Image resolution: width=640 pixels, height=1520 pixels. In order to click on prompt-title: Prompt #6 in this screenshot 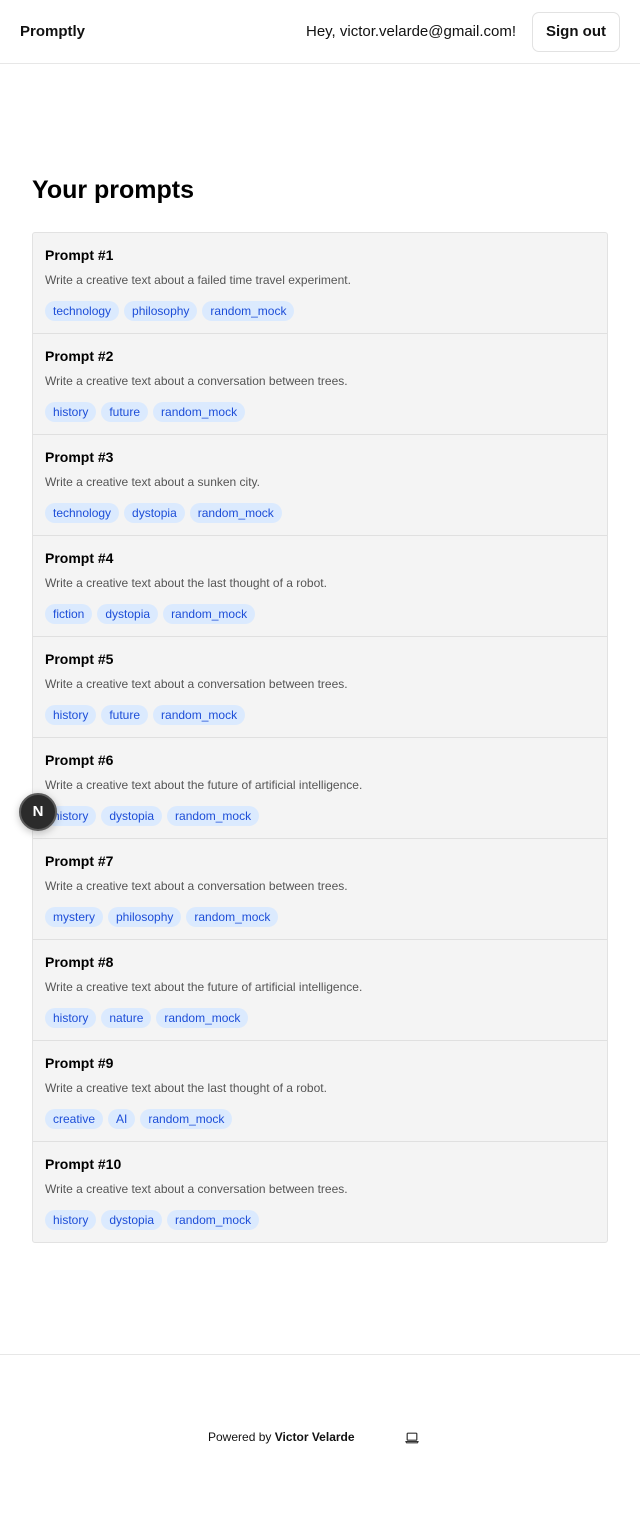, I will do `click(79, 760)`.